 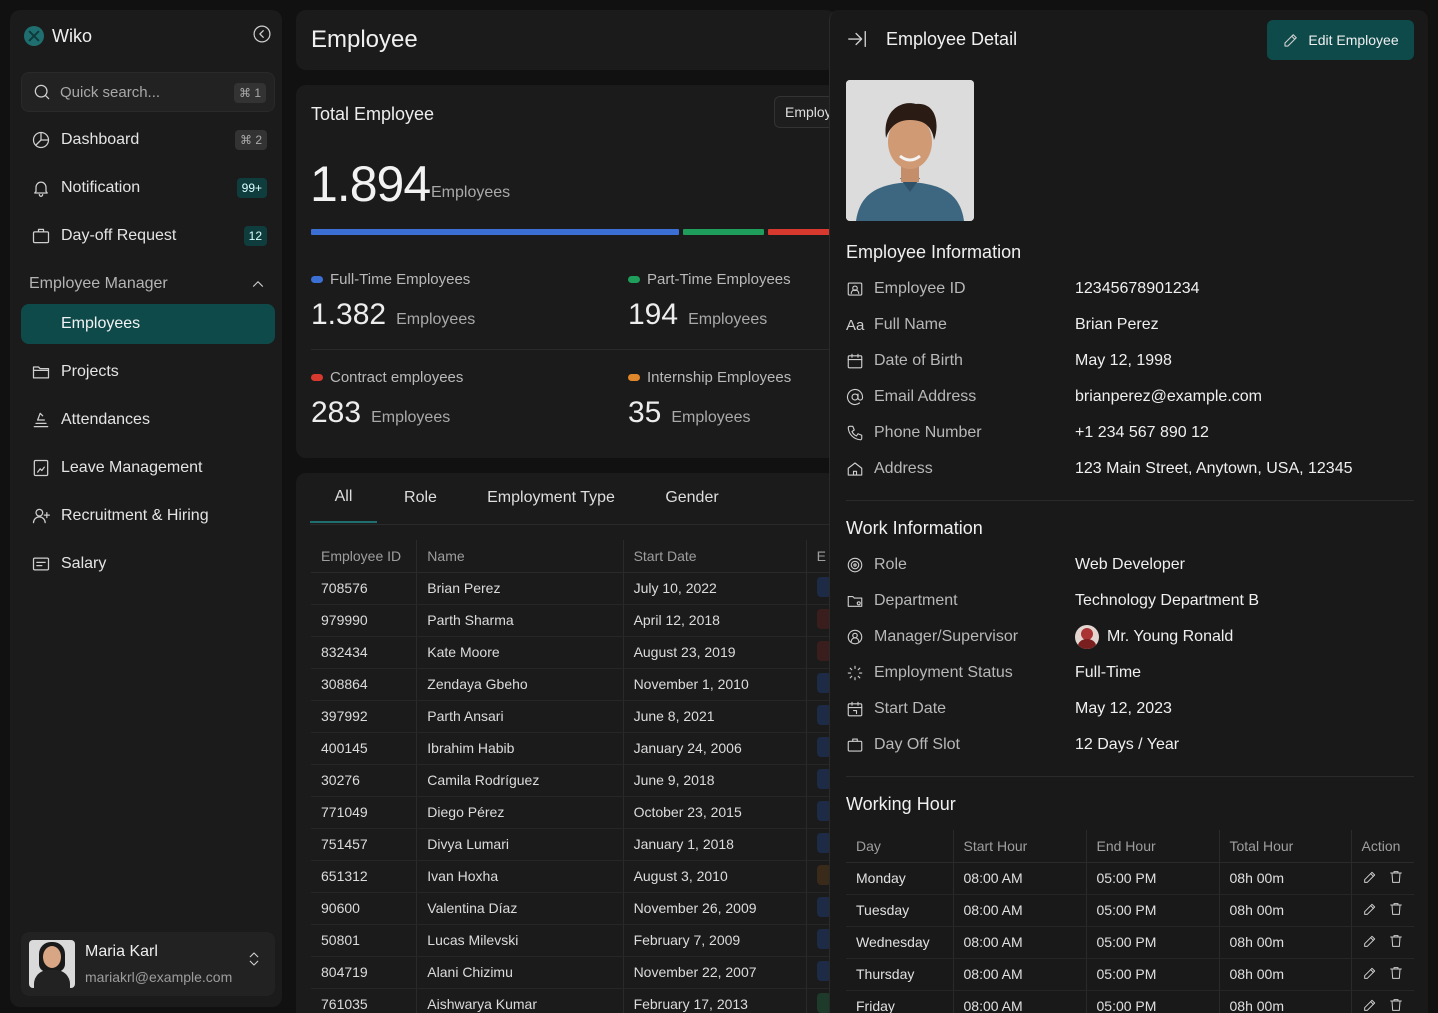 I want to click on nav-leave-management: Leave Management, so click(x=148, y=468).